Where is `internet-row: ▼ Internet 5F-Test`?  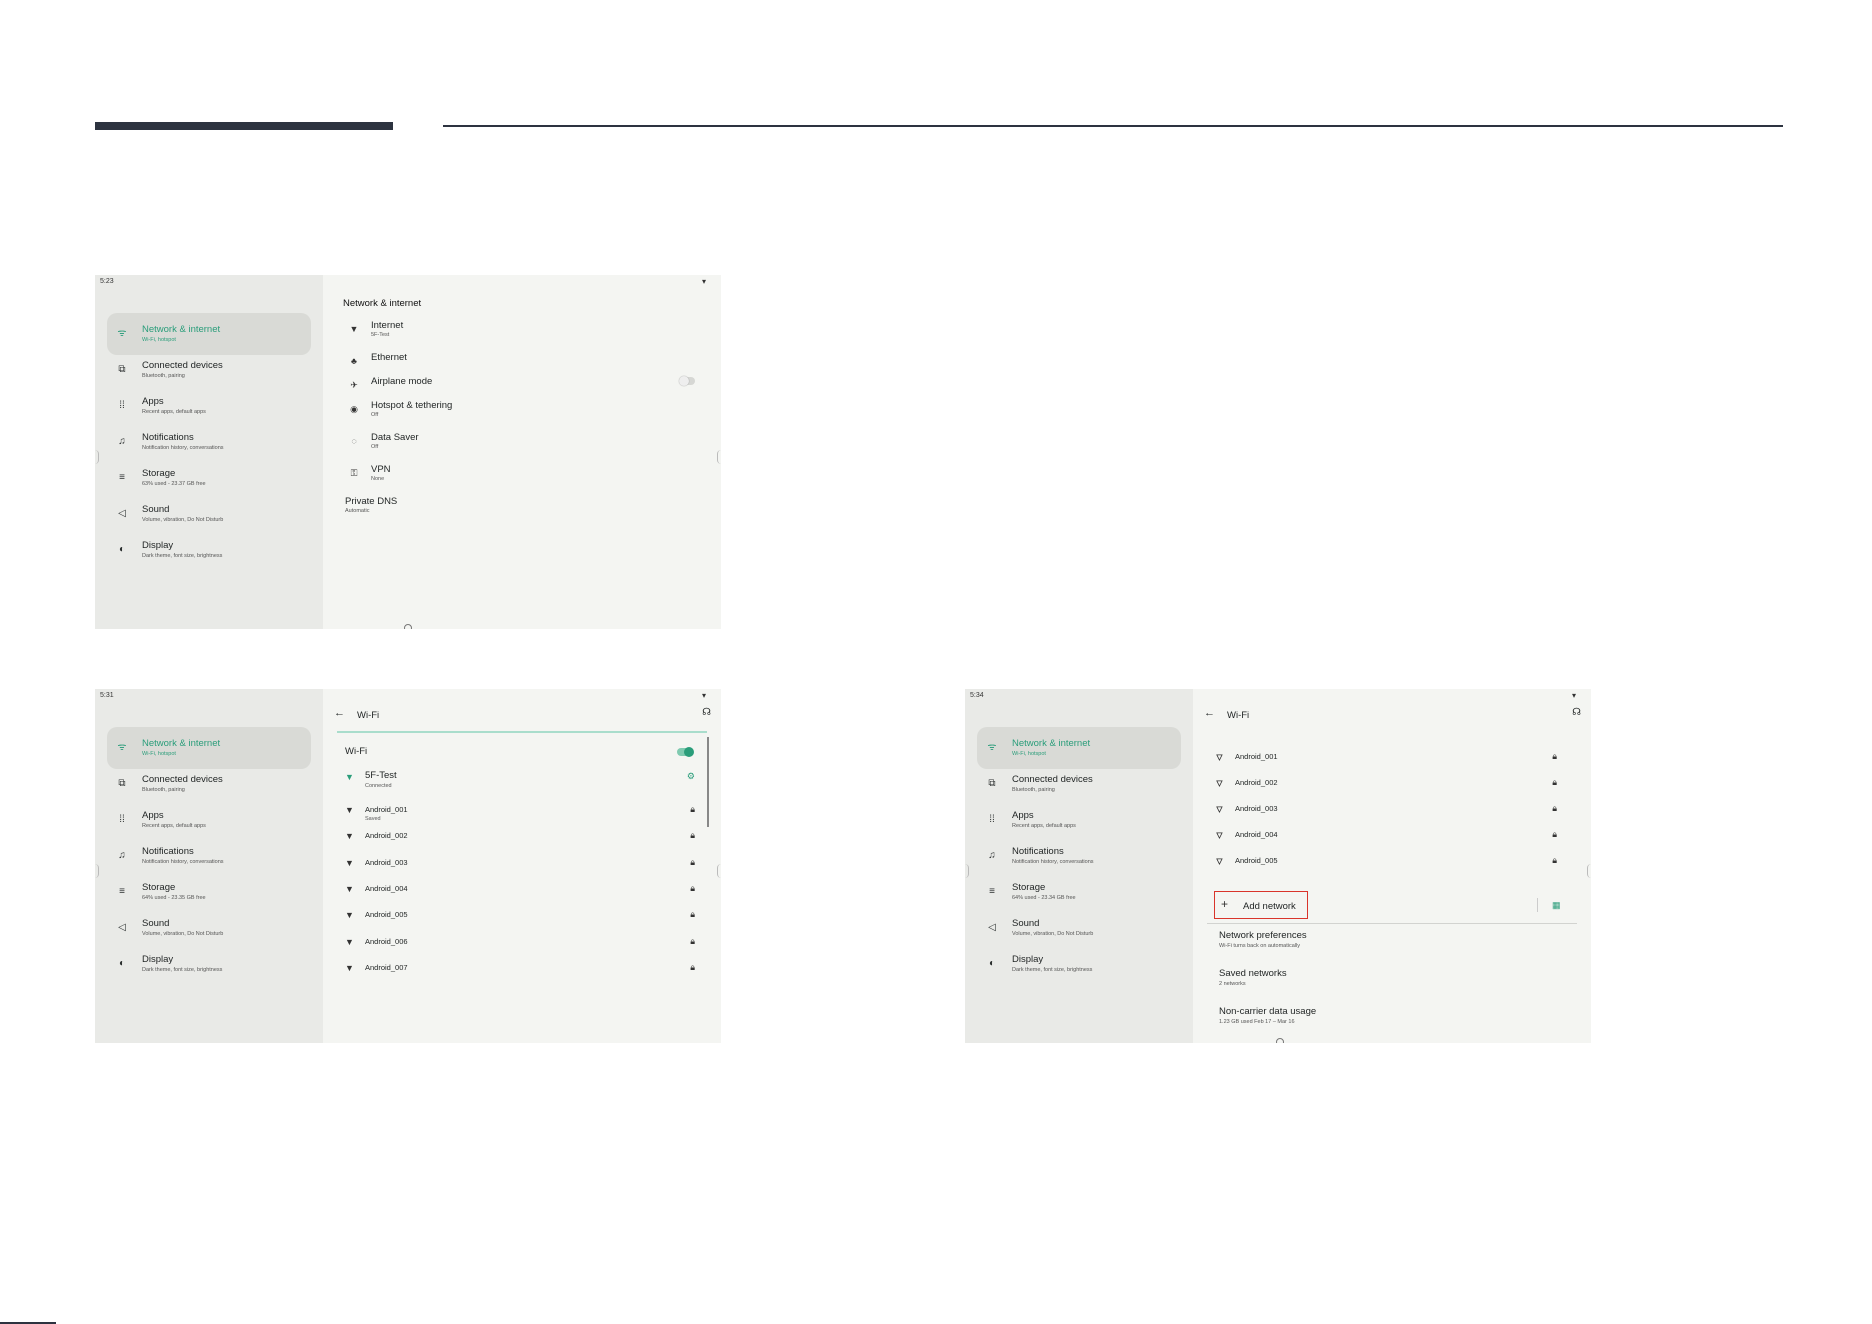
internet-row: ▼ Internet 5F-Test is located at coordinates (524, 334).